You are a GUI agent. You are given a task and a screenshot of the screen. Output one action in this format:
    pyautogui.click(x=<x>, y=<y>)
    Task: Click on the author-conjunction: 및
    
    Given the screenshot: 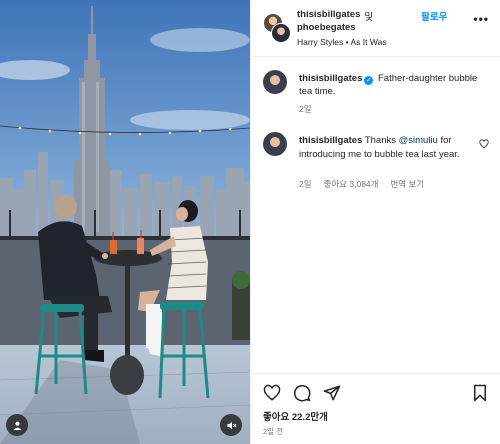 What is the action you would take?
    pyautogui.click(x=369, y=17)
    